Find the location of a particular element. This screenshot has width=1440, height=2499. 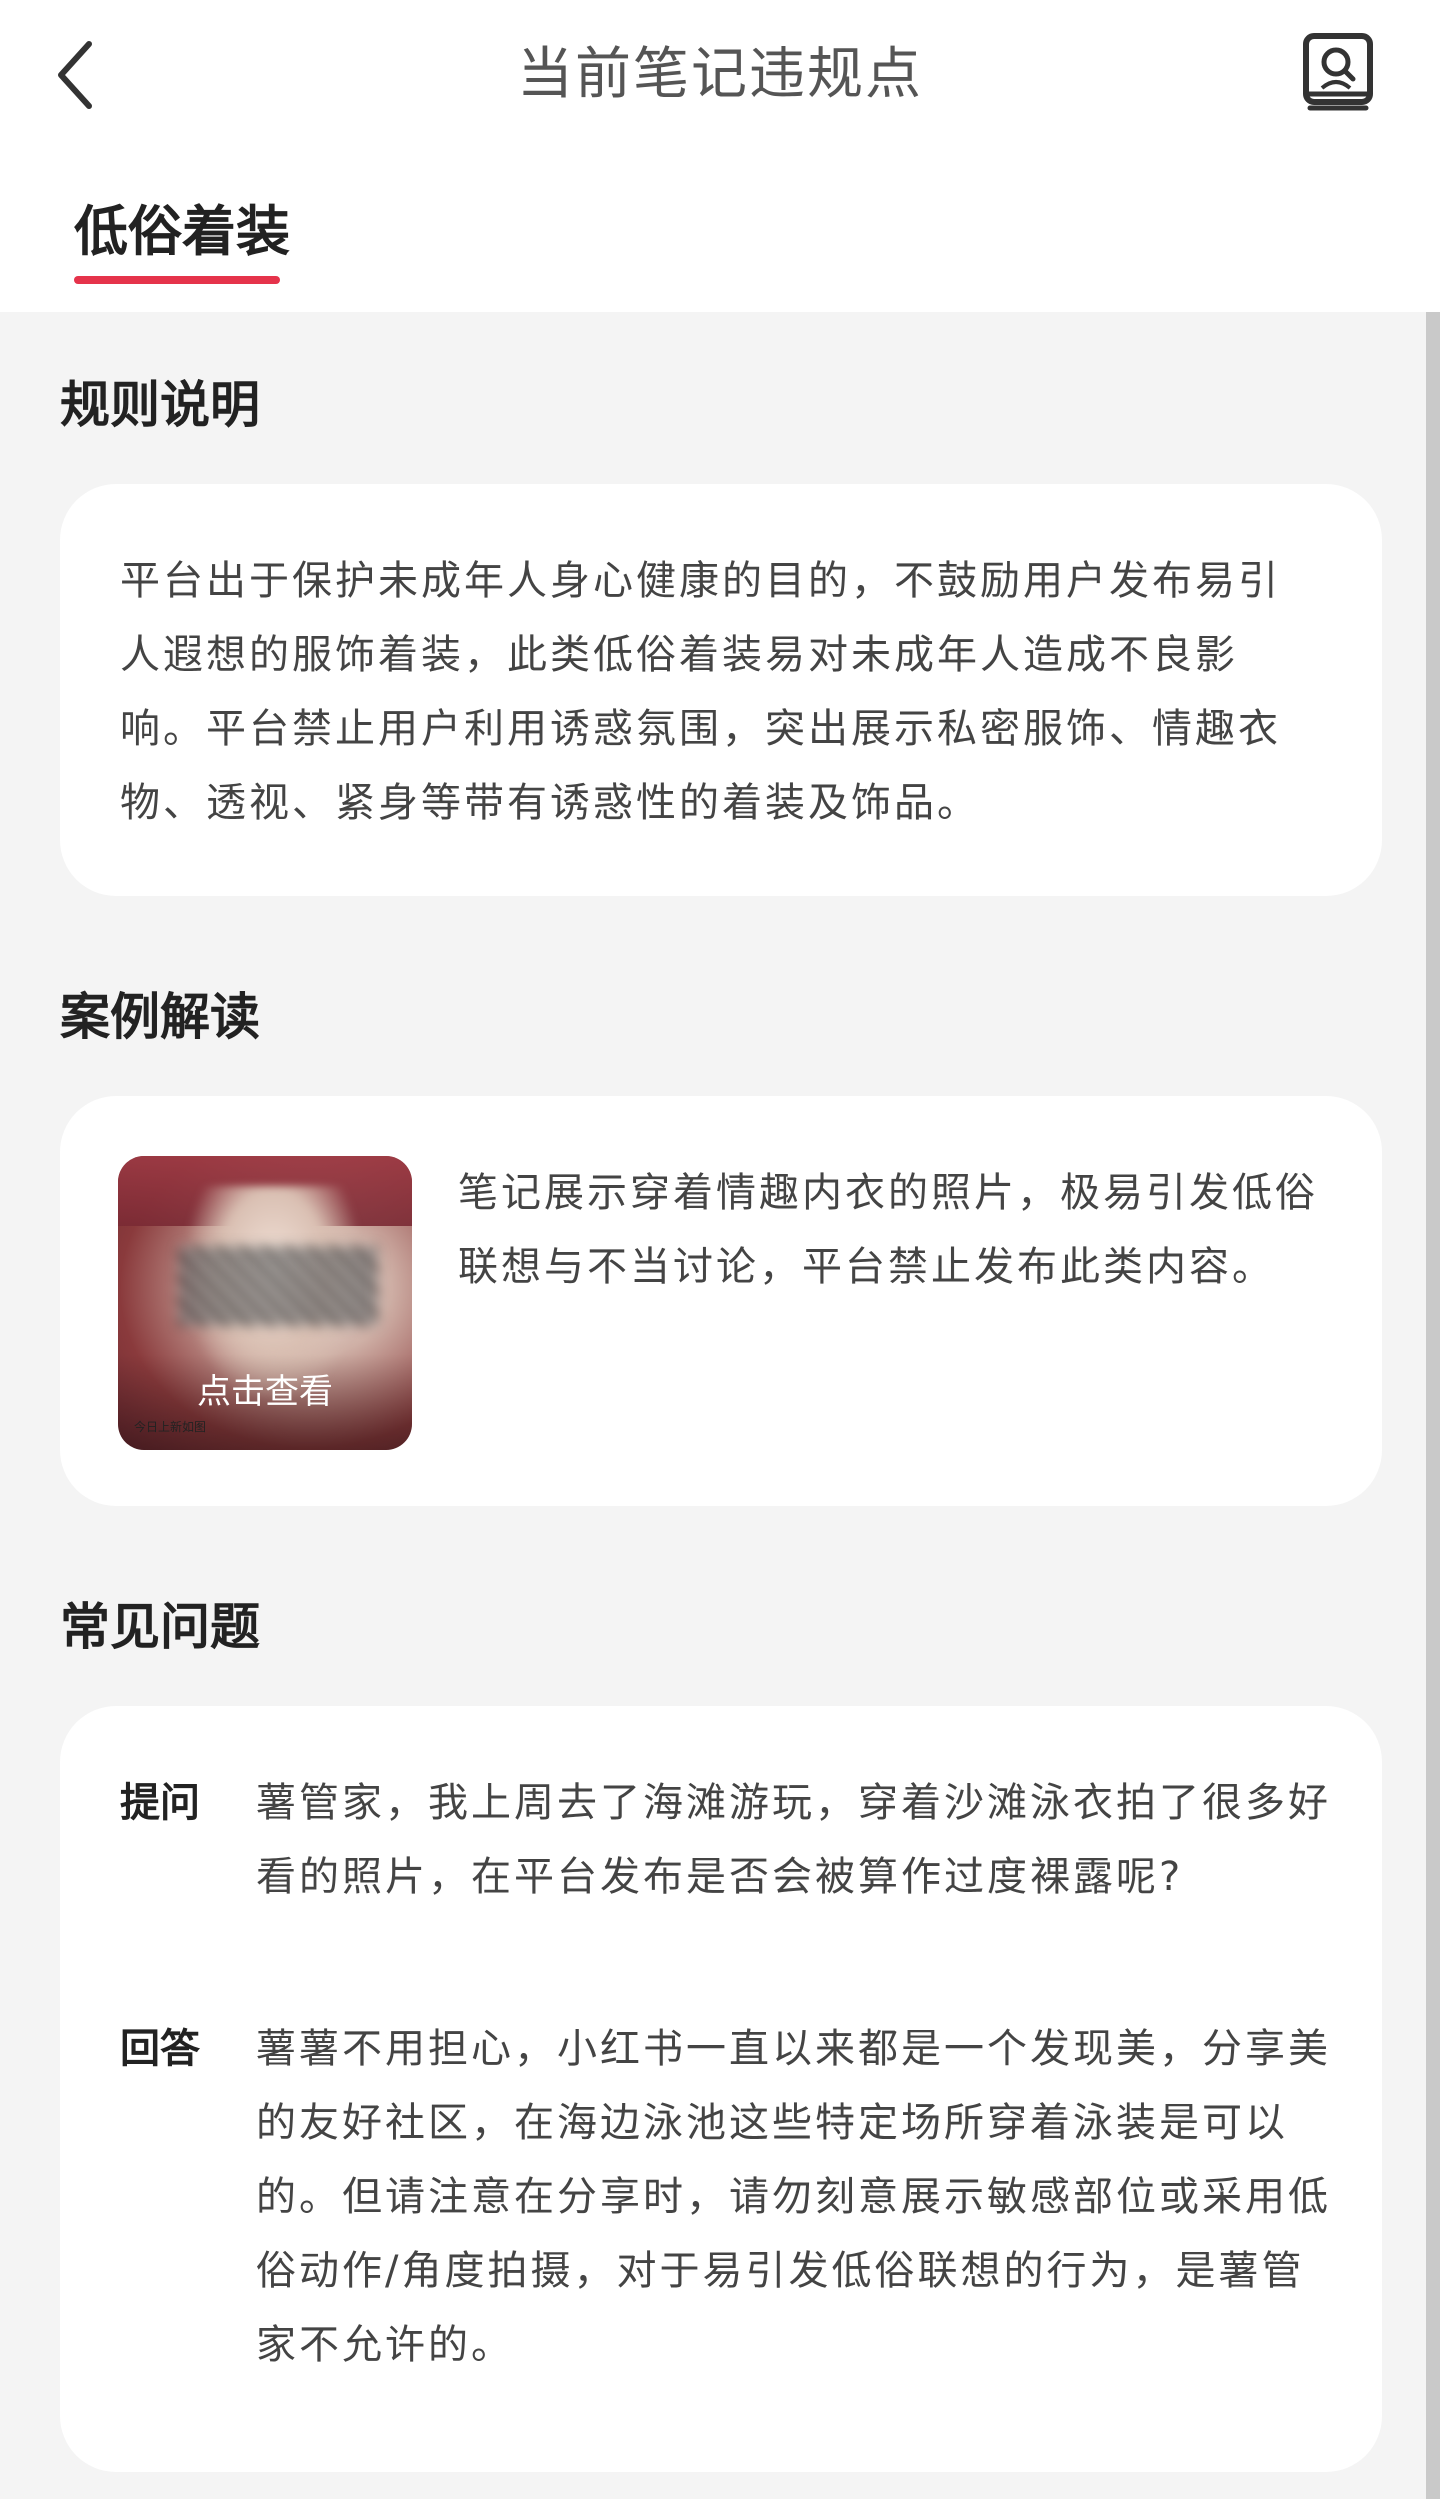

tab-active-indicator is located at coordinates (177, 280).